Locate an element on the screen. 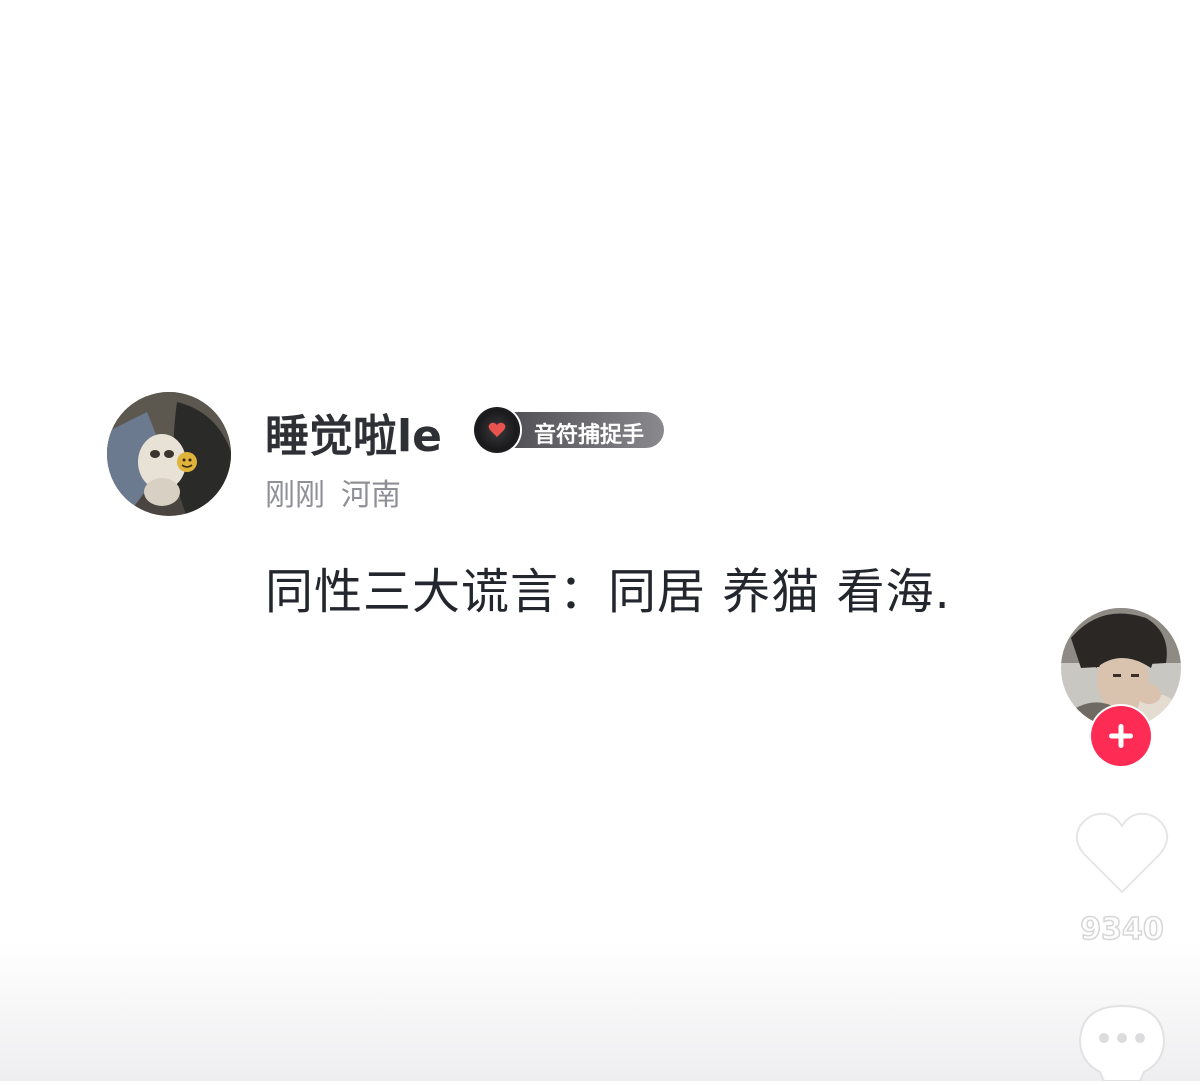 The image size is (1200, 1085). author-avatar is located at coordinates (169, 454).